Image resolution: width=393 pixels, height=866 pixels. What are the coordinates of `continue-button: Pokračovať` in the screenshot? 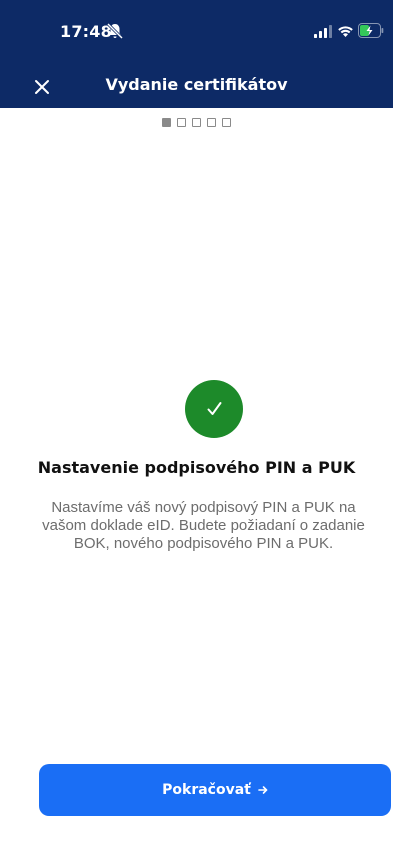 It's located at (215, 790).